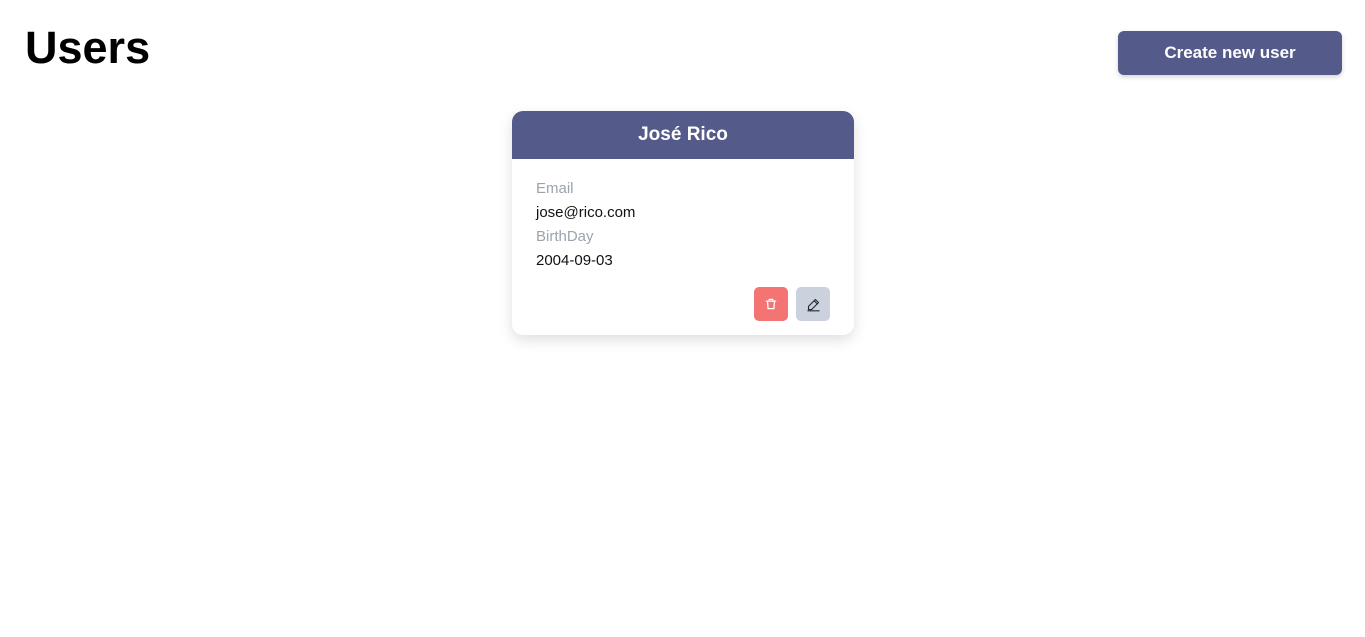 The width and height of the screenshot is (1365, 637). I want to click on trash-icon, so click(771, 304).